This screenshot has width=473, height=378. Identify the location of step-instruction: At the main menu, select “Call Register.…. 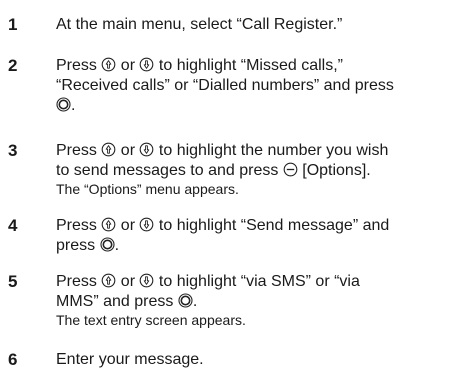
(261, 25).